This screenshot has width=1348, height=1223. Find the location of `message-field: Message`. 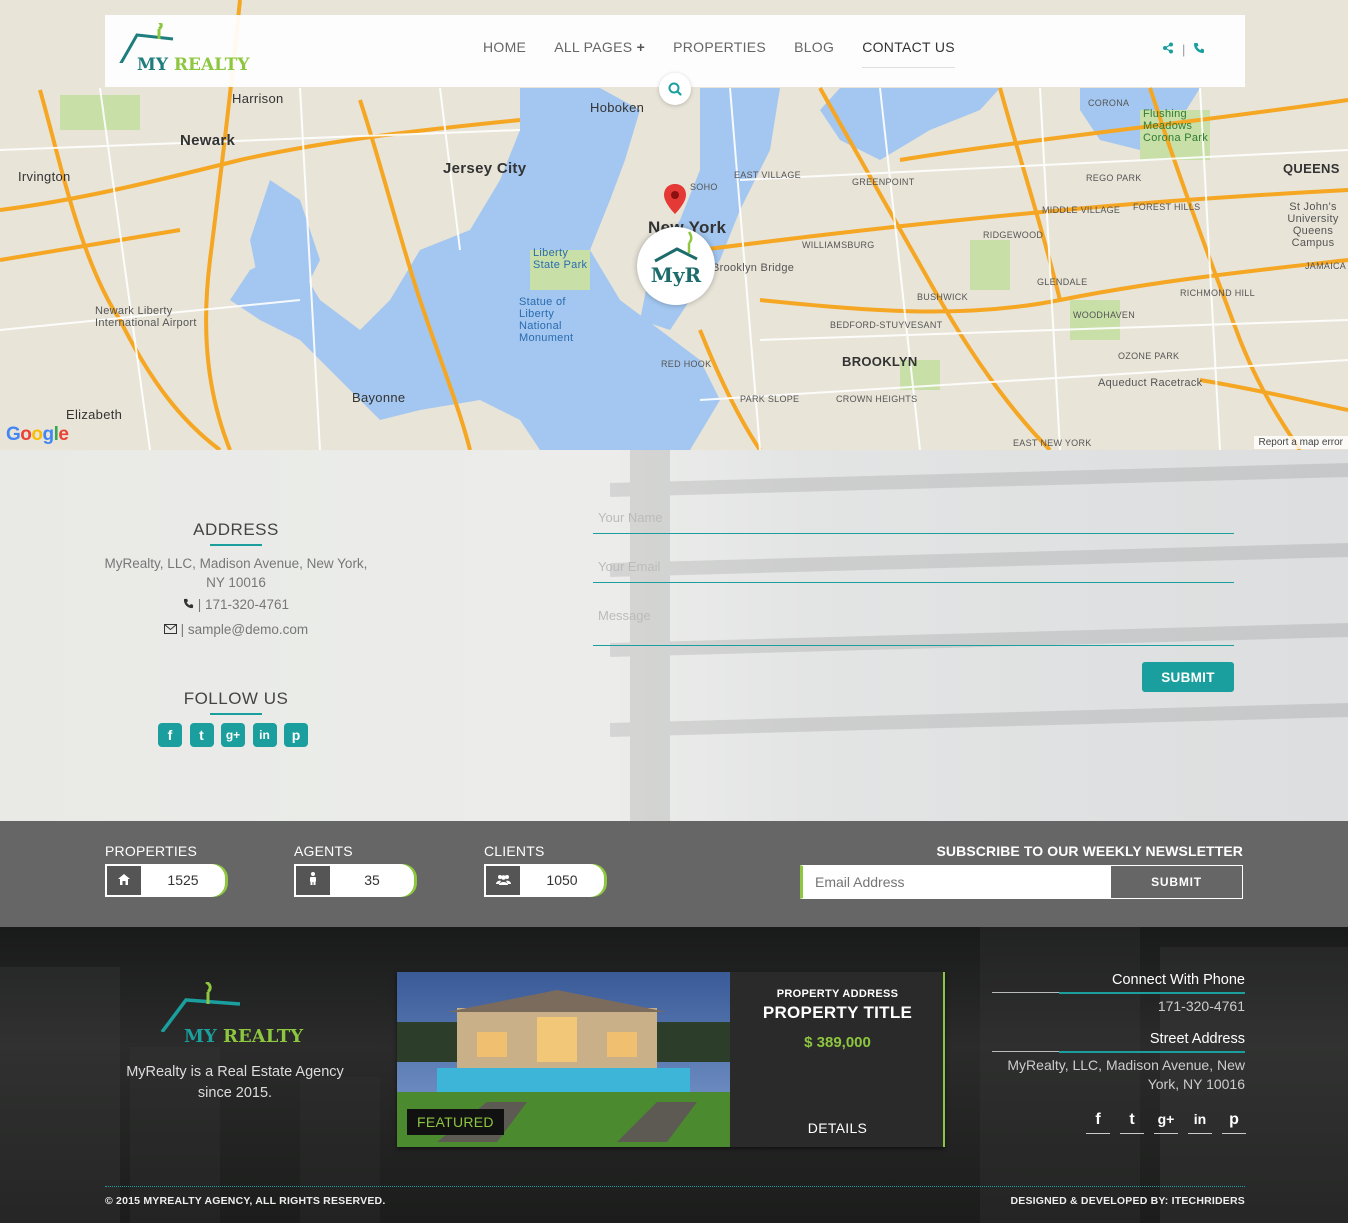

message-field: Message is located at coordinates (913, 627).